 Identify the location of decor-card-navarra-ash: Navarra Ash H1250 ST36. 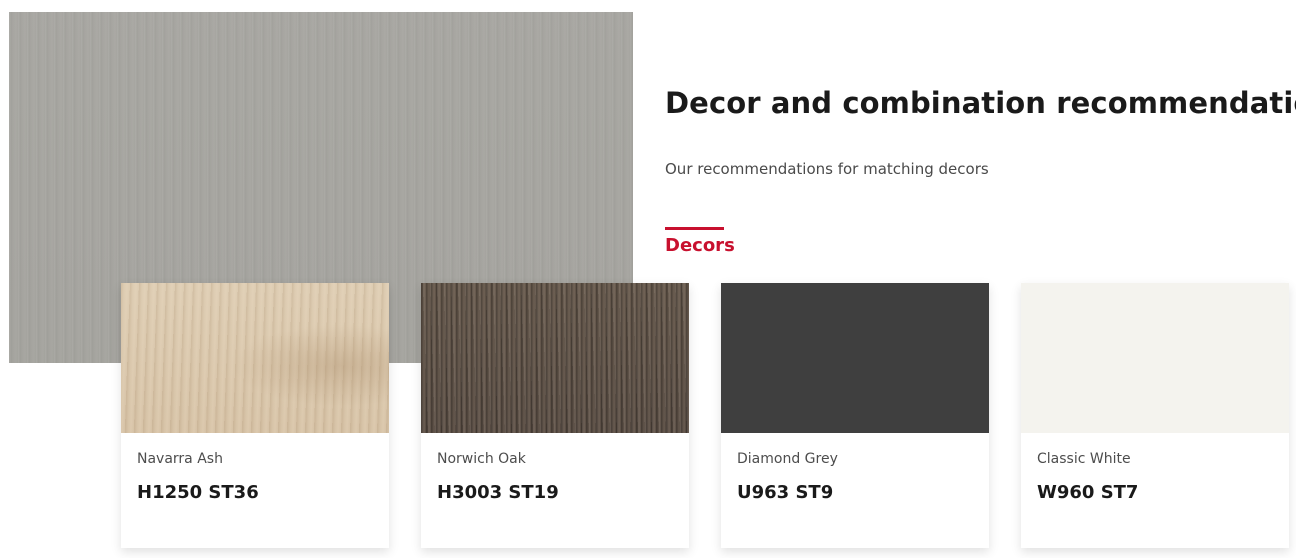
(255, 415).